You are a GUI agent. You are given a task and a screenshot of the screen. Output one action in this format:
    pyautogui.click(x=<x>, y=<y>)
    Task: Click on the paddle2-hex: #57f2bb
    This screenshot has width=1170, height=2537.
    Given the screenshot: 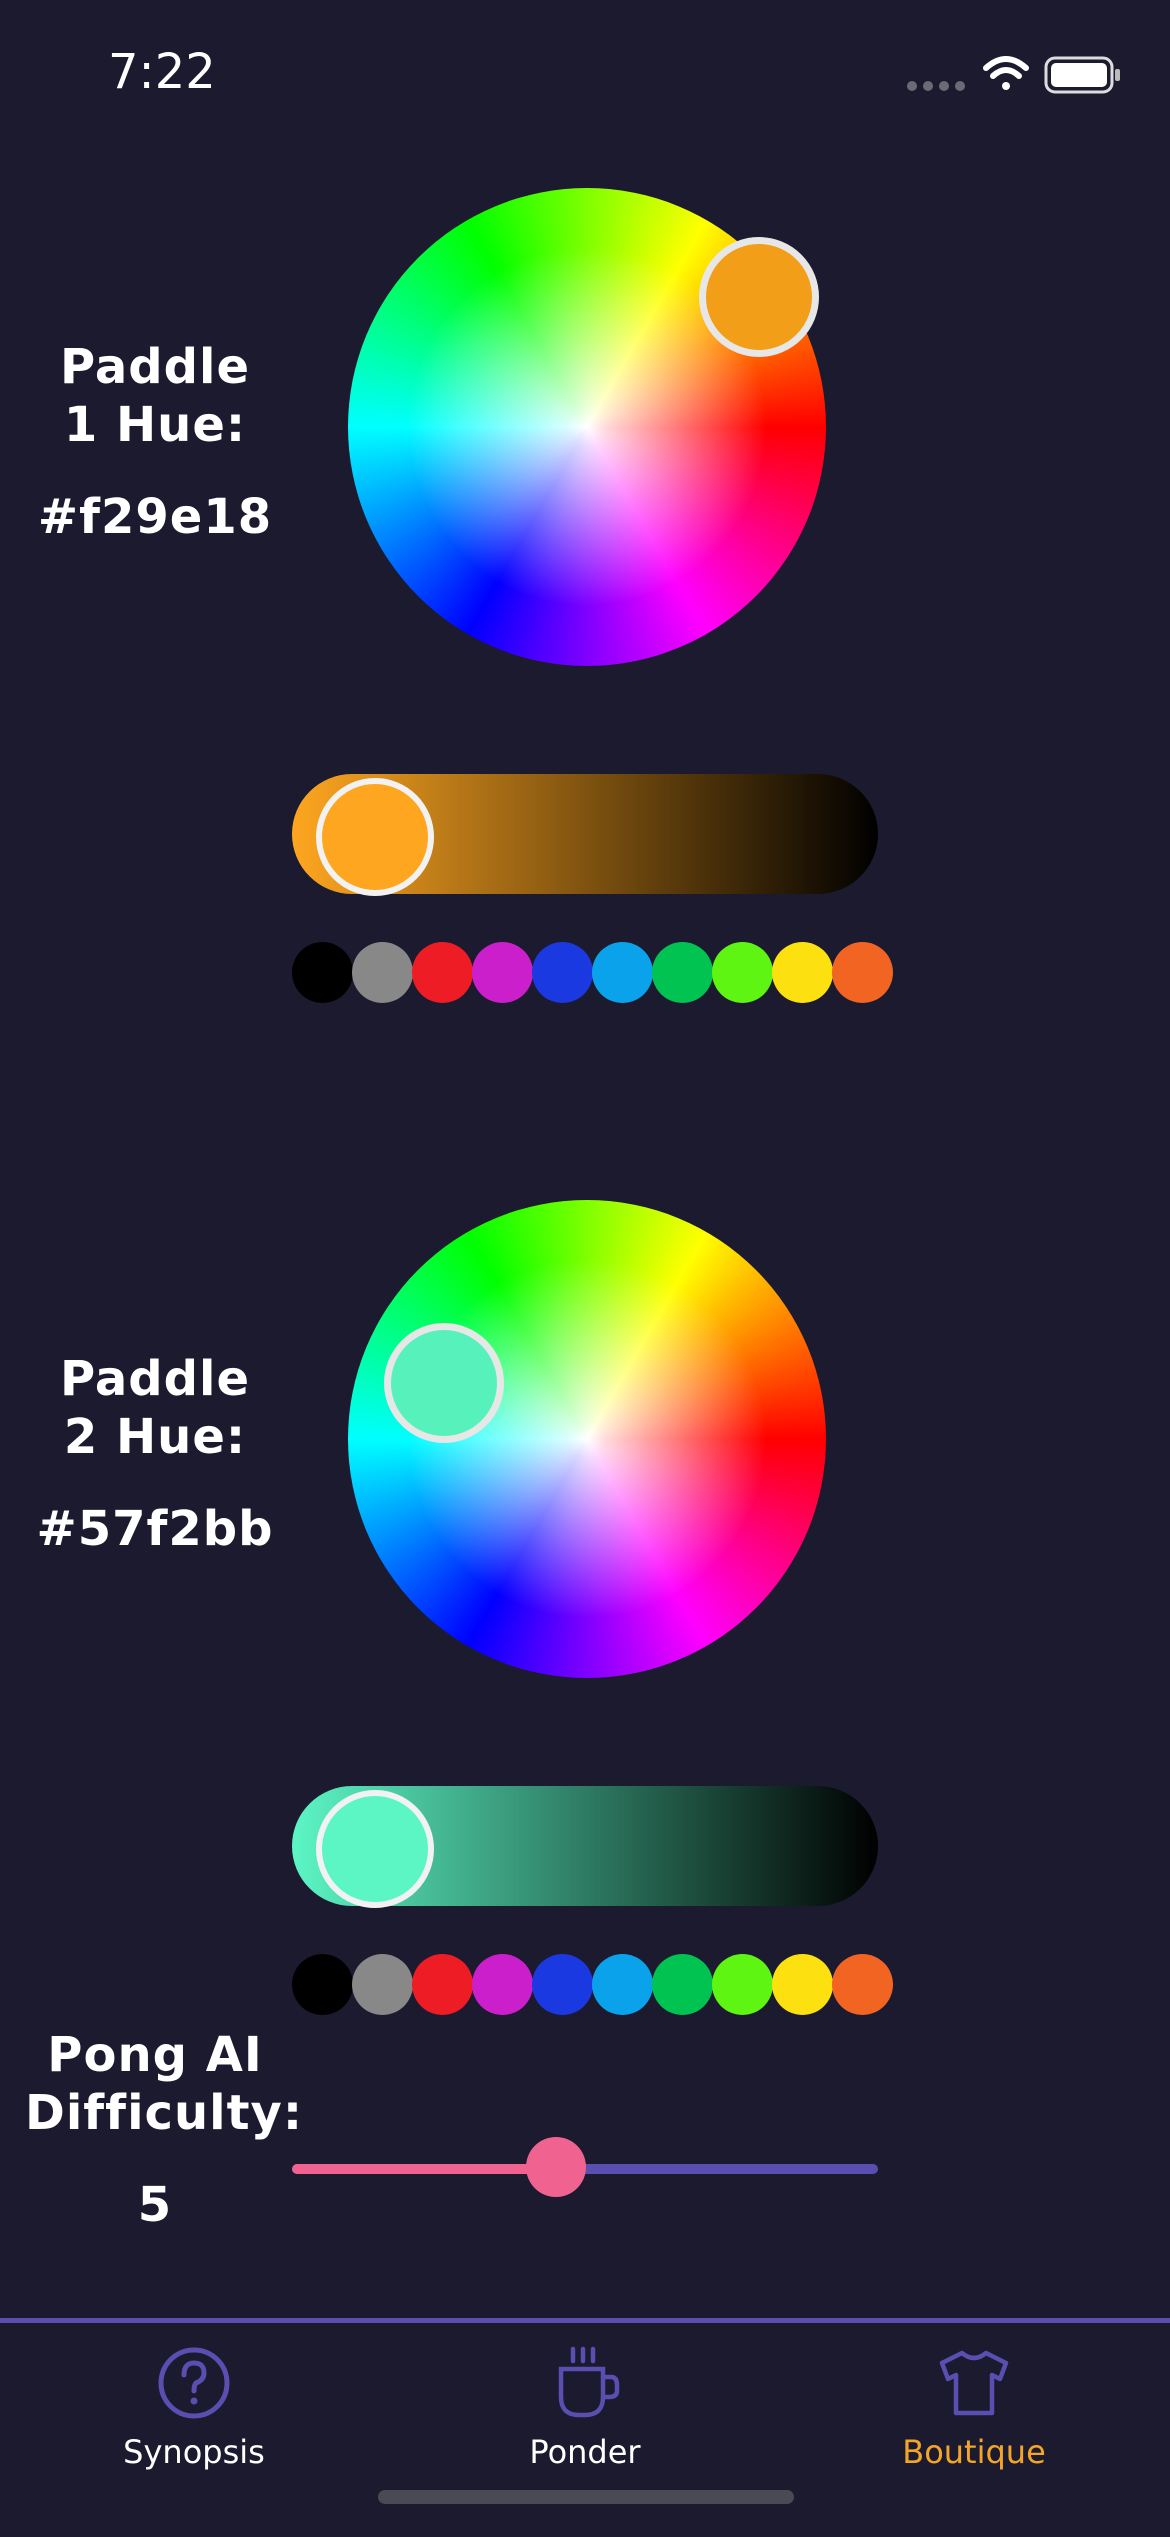 What is the action you would take?
    pyautogui.click(x=155, y=1529)
    